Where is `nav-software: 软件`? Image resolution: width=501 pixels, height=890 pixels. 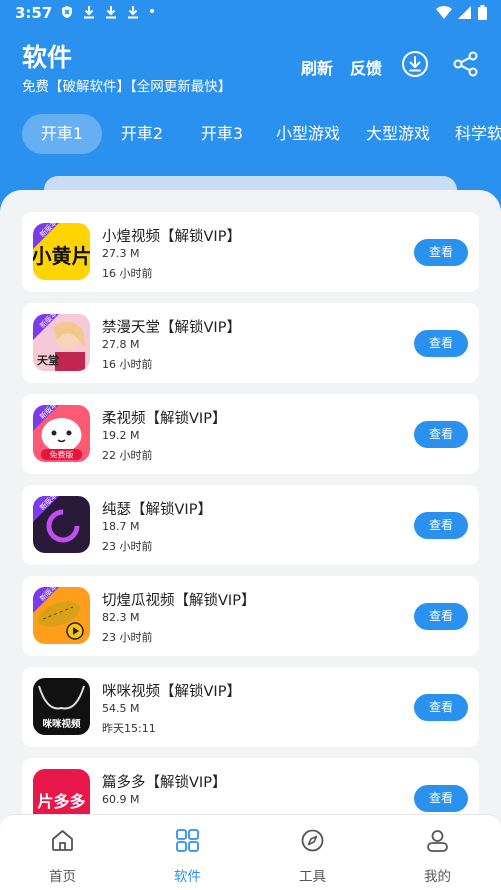
nav-software: 软件 is located at coordinates (187, 852).